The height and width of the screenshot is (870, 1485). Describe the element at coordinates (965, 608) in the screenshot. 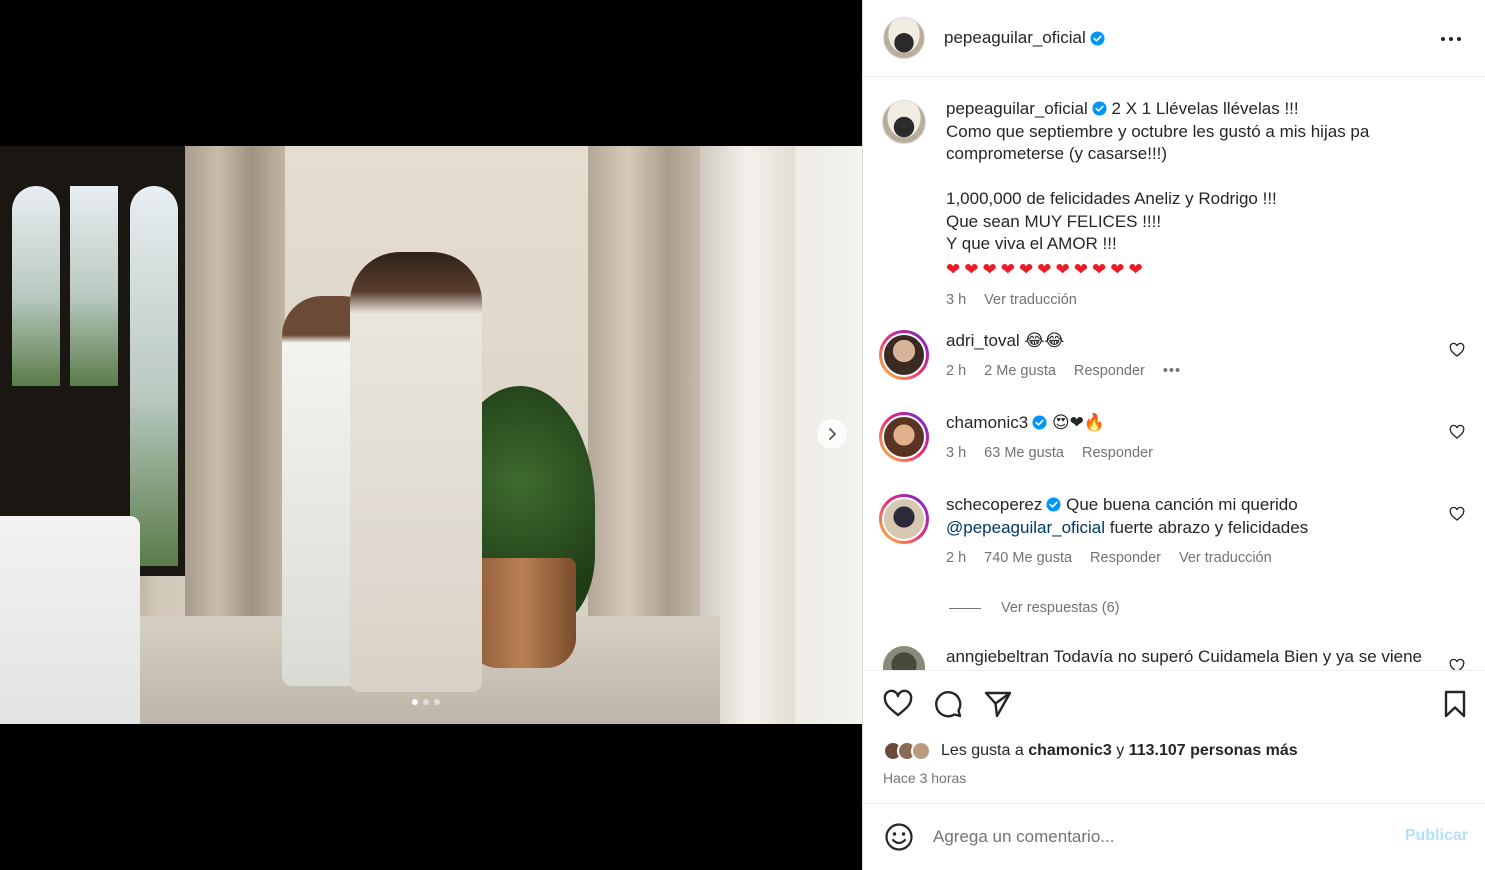

I see `replies-divider` at that location.